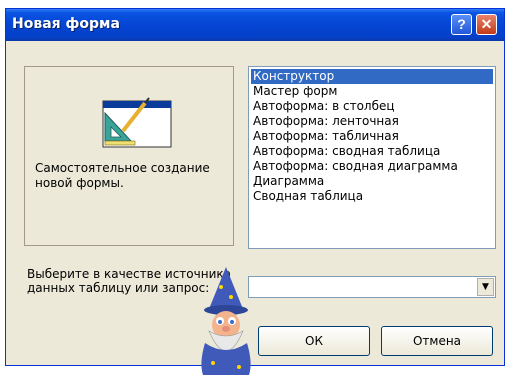 This screenshot has height=375, width=510. What do you see at coordinates (437, 341) in the screenshot?
I see `cancel-button: Отмена` at bounding box center [437, 341].